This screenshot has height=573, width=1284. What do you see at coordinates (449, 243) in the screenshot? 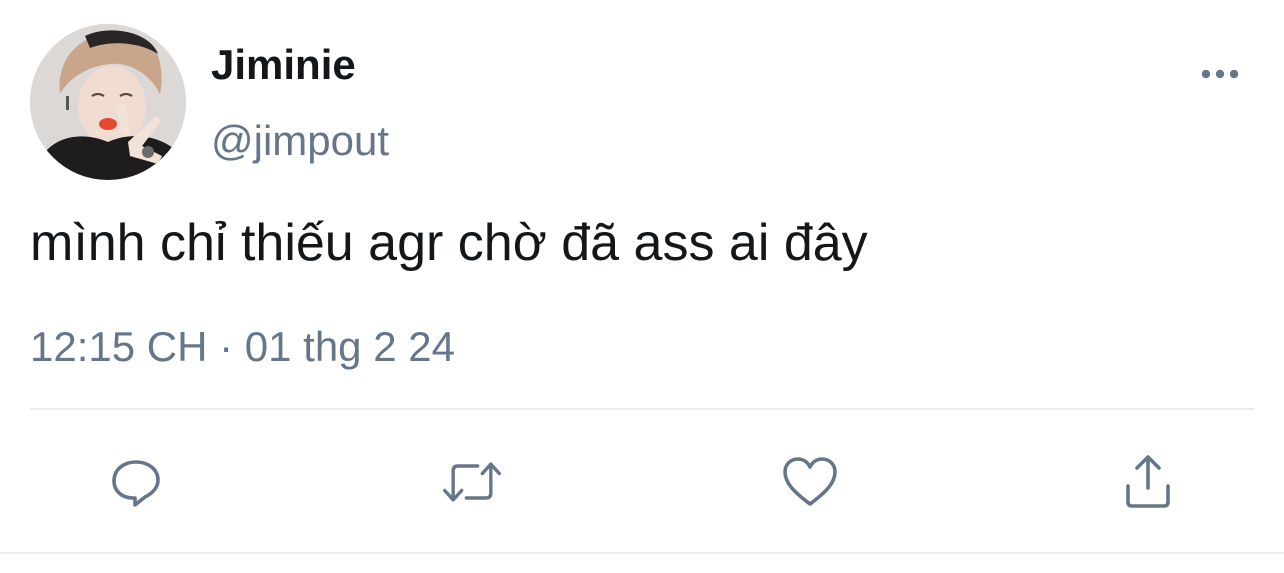
I see `tweet-text: mình chỉ thiếu agr chờ đã ass ai đây` at bounding box center [449, 243].